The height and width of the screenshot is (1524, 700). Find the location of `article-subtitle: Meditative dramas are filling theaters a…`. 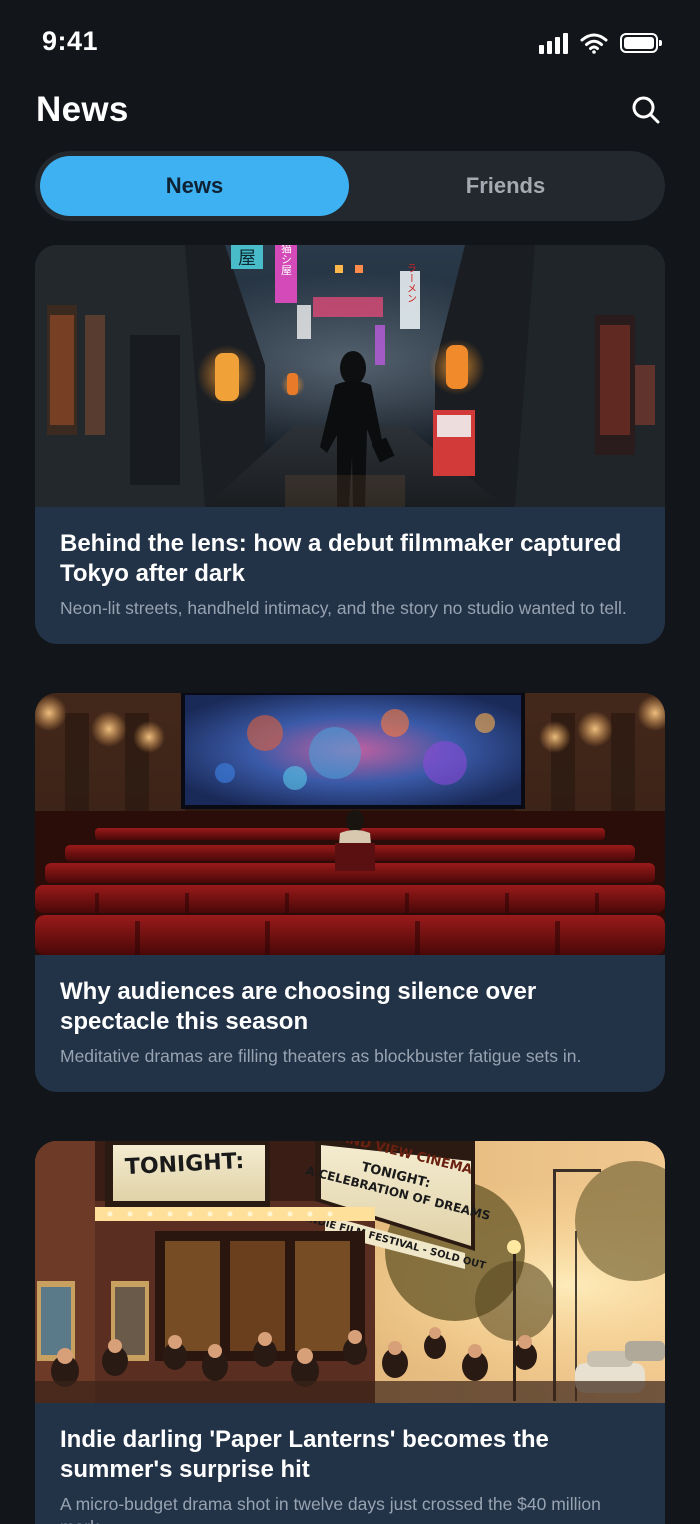

article-subtitle: Meditative dramas are filling theaters a… is located at coordinates (321, 1056).